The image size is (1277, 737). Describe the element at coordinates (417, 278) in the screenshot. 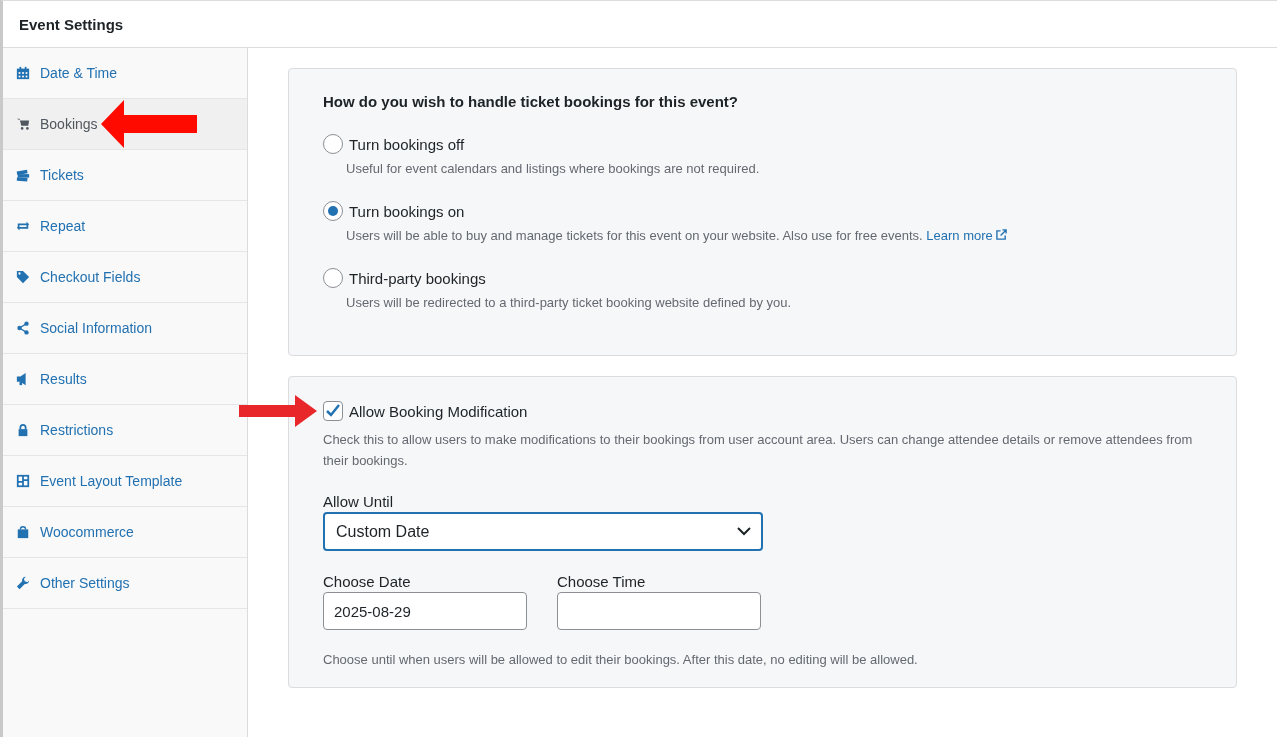

I see `option-label: Third-party bookings` at that location.